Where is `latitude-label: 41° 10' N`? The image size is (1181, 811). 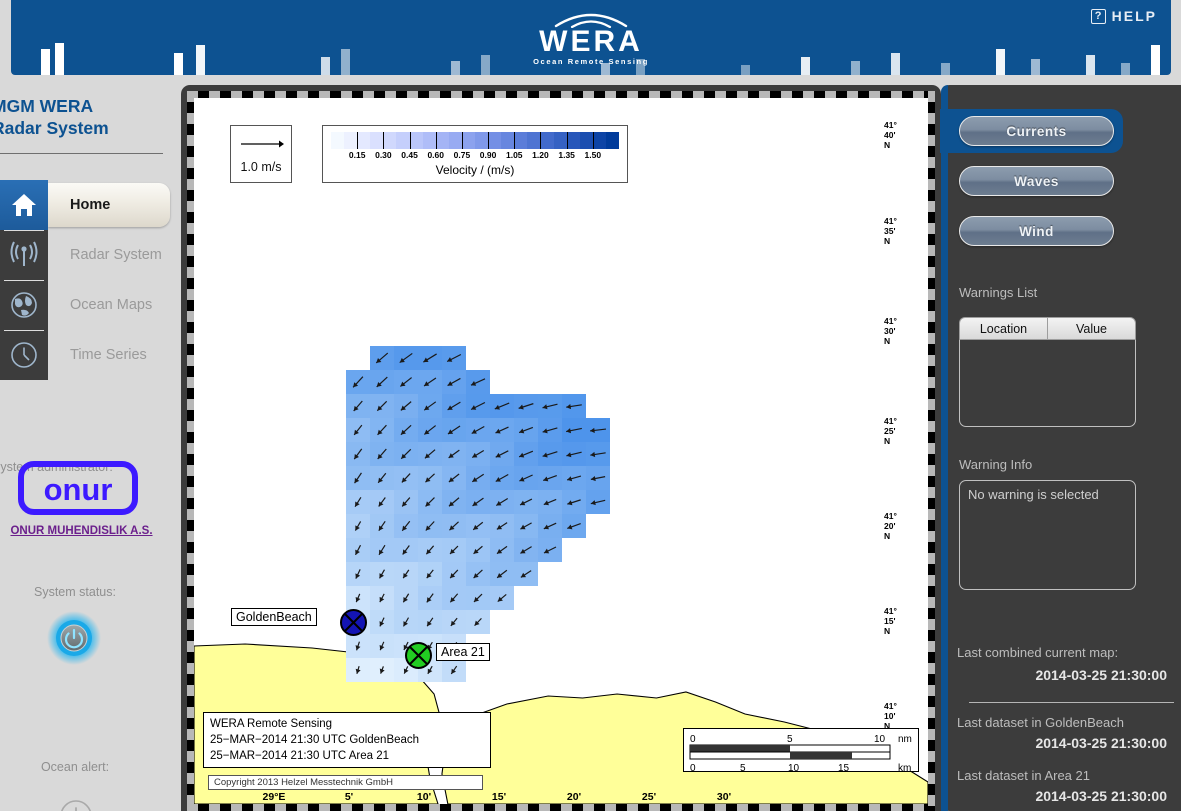
latitude-label: 41° 10' N is located at coordinates (890, 716).